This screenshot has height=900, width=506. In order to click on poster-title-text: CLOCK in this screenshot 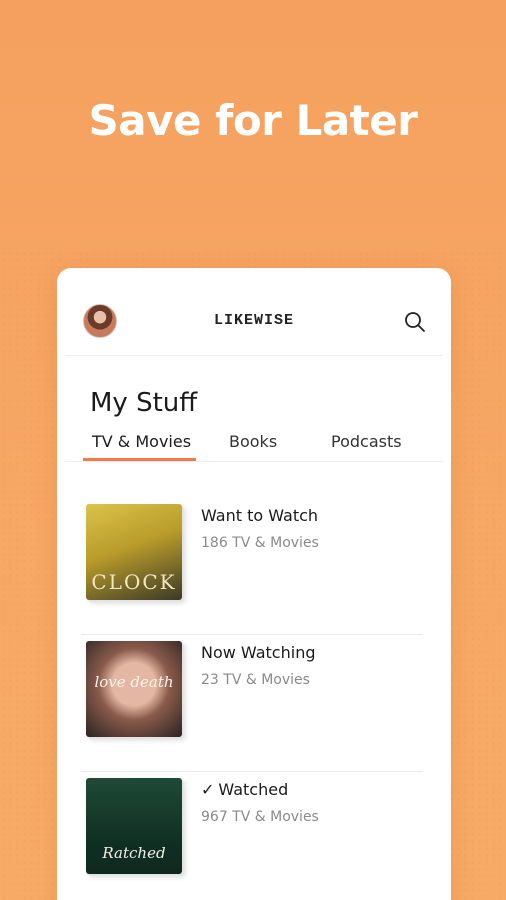, I will do `click(134, 582)`.